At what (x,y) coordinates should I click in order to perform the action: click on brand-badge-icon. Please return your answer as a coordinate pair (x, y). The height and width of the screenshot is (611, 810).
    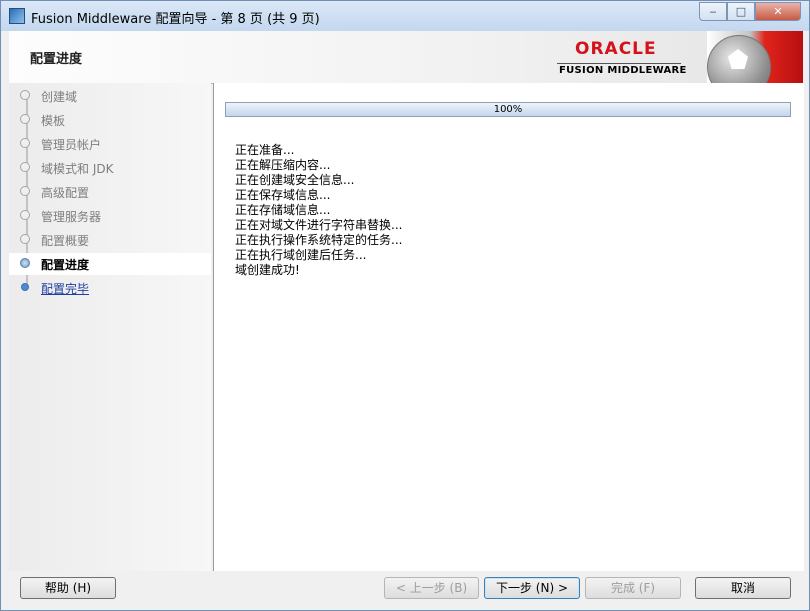
    Looking at the image, I should click on (755, 57).